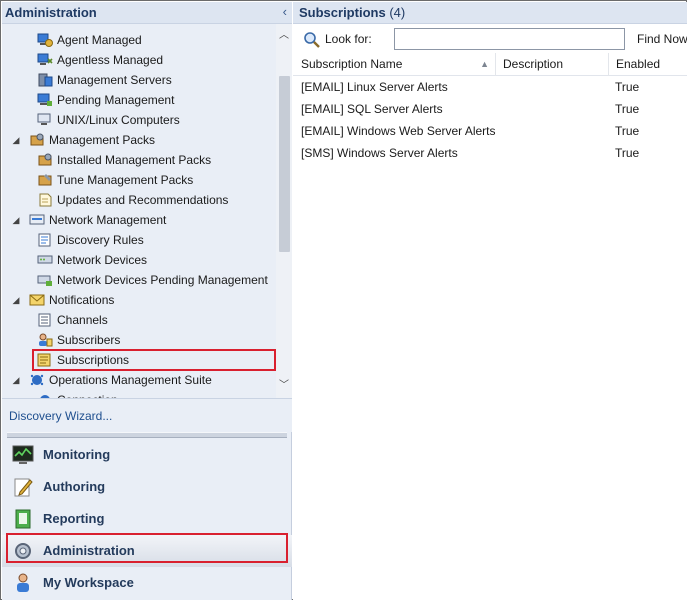 This screenshot has width=687, height=600. Describe the element at coordinates (533, 64) in the screenshot. I see `column-header-label: Description` at that location.